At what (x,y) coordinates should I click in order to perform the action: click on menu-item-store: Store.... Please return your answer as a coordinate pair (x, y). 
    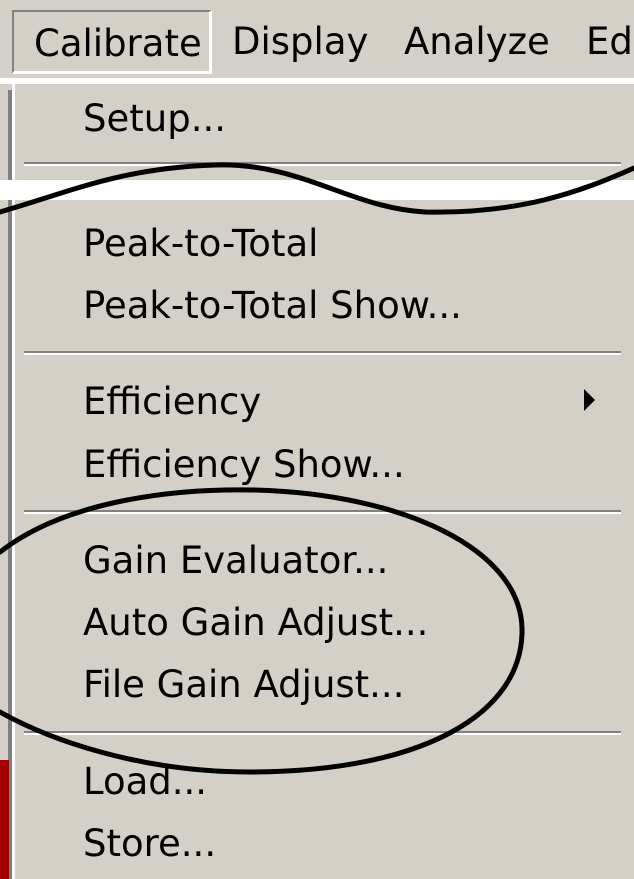
    Looking at the image, I should click on (149, 844).